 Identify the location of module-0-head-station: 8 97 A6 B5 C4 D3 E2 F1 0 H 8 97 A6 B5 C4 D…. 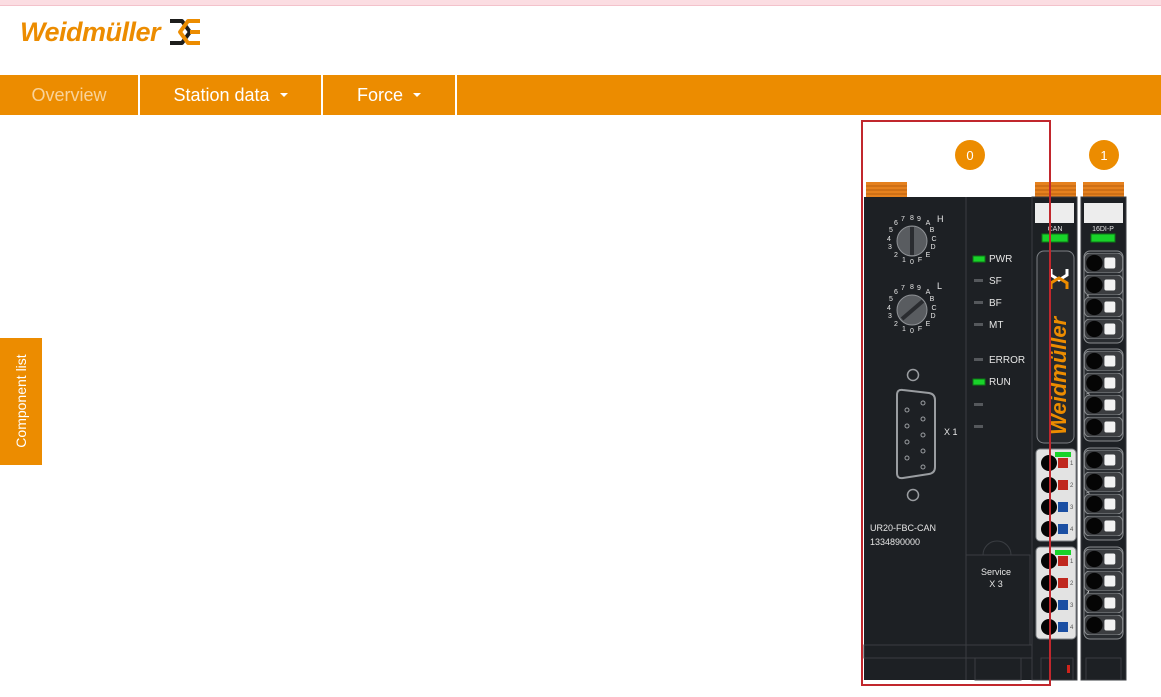
(970, 431).